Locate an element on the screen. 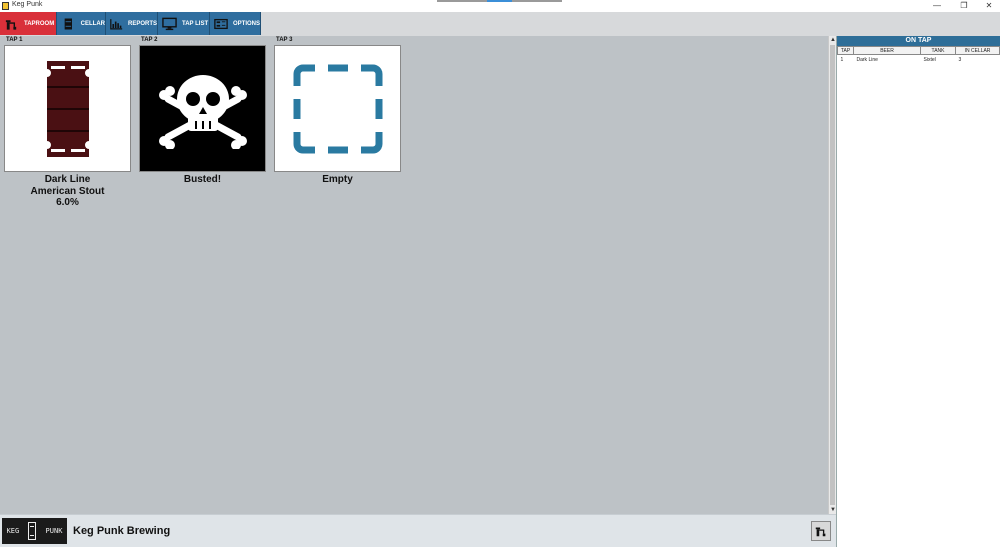 The height and width of the screenshot is (547, 1000). tap-2-card is located at coordinates (202, 108).